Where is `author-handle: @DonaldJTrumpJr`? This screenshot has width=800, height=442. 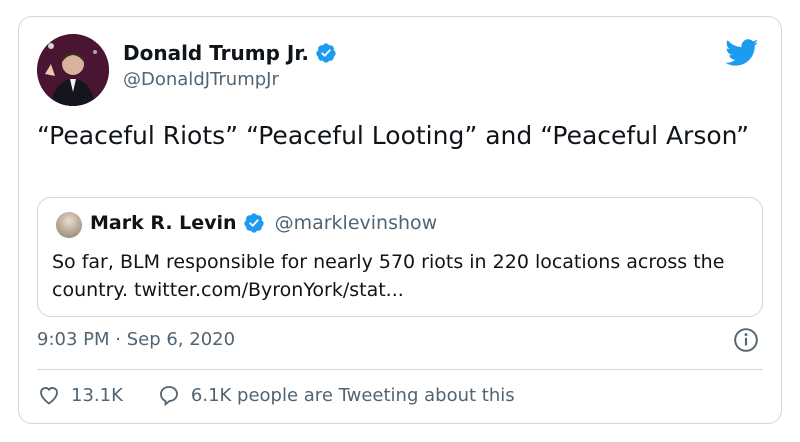 author-handle: @DonaldJTrumpJr is located at coordinates (230, 79).